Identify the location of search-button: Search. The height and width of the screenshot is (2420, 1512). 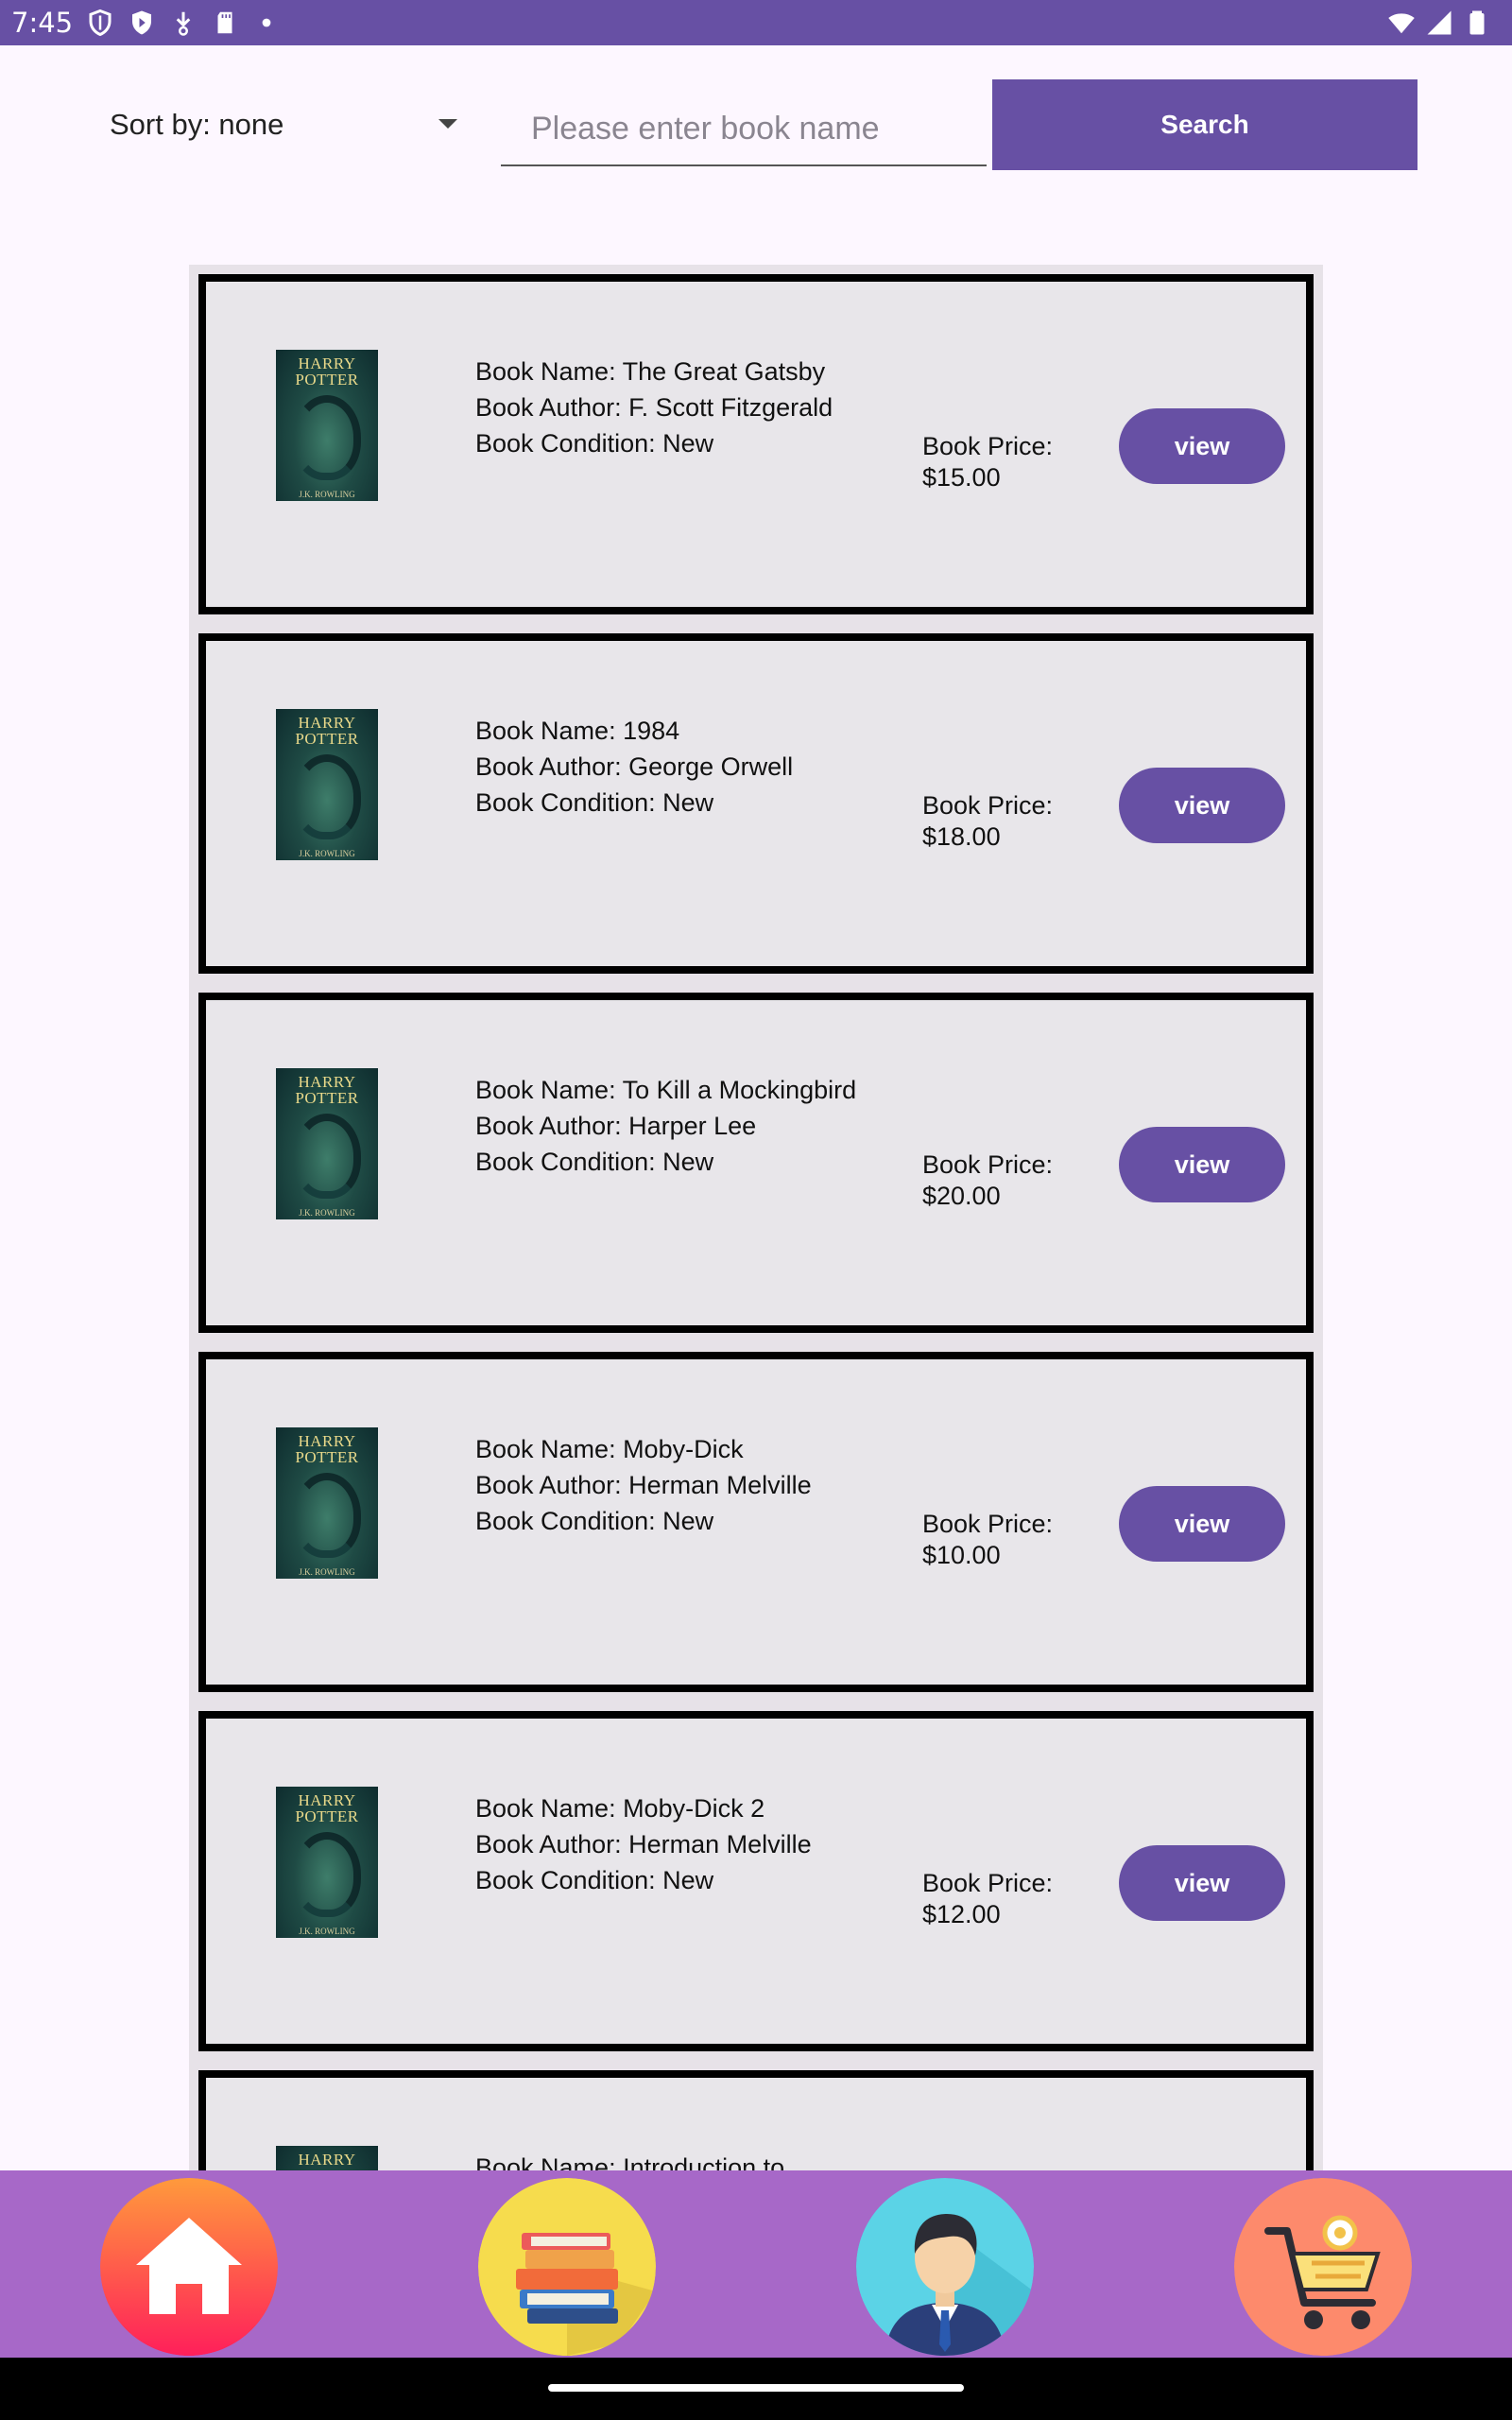
(1205, 124).